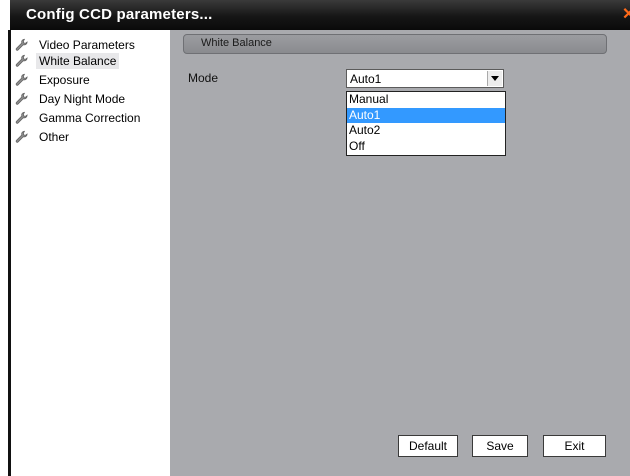 The image size is (630, 476). I want to click on mode-select-value: Auto1, so click(366, 79).